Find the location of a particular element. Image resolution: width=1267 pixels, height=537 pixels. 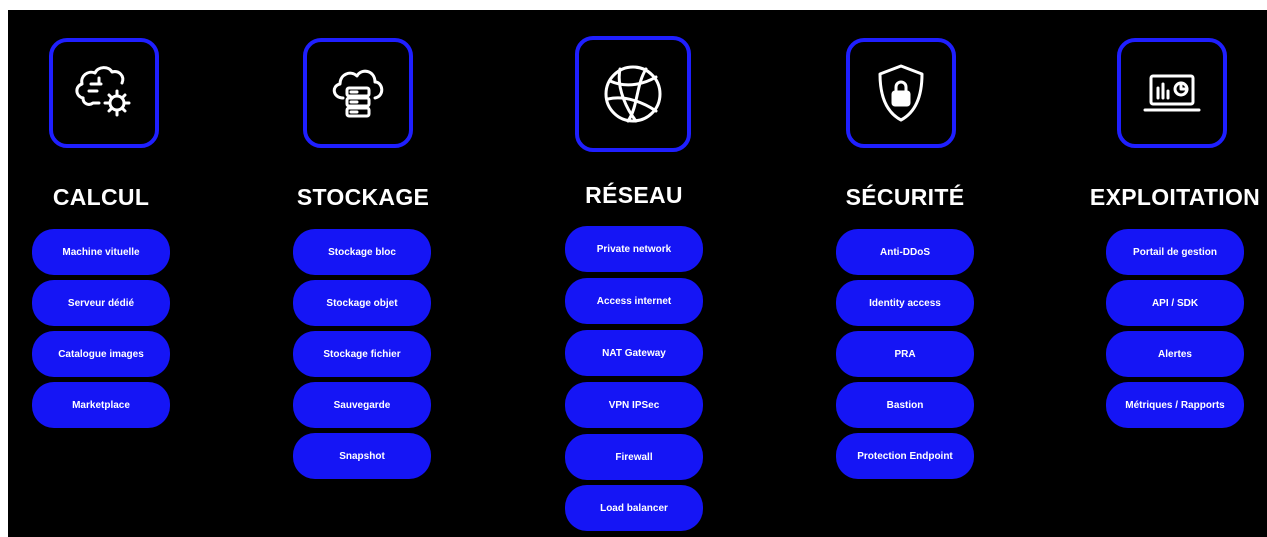

shield-lock-icon is located at coordinates (901, 93).